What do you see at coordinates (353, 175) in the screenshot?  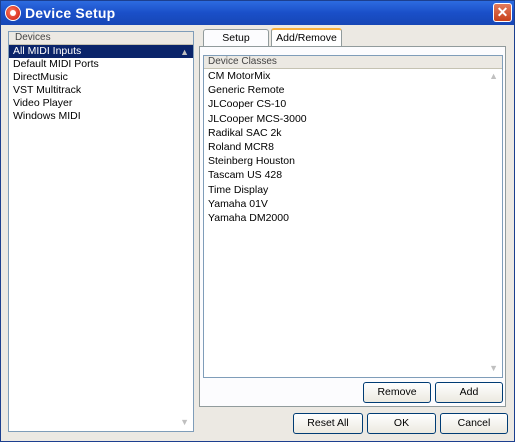 I see `device-class-item: Tascam US 428` at bounding box center [353, 175].